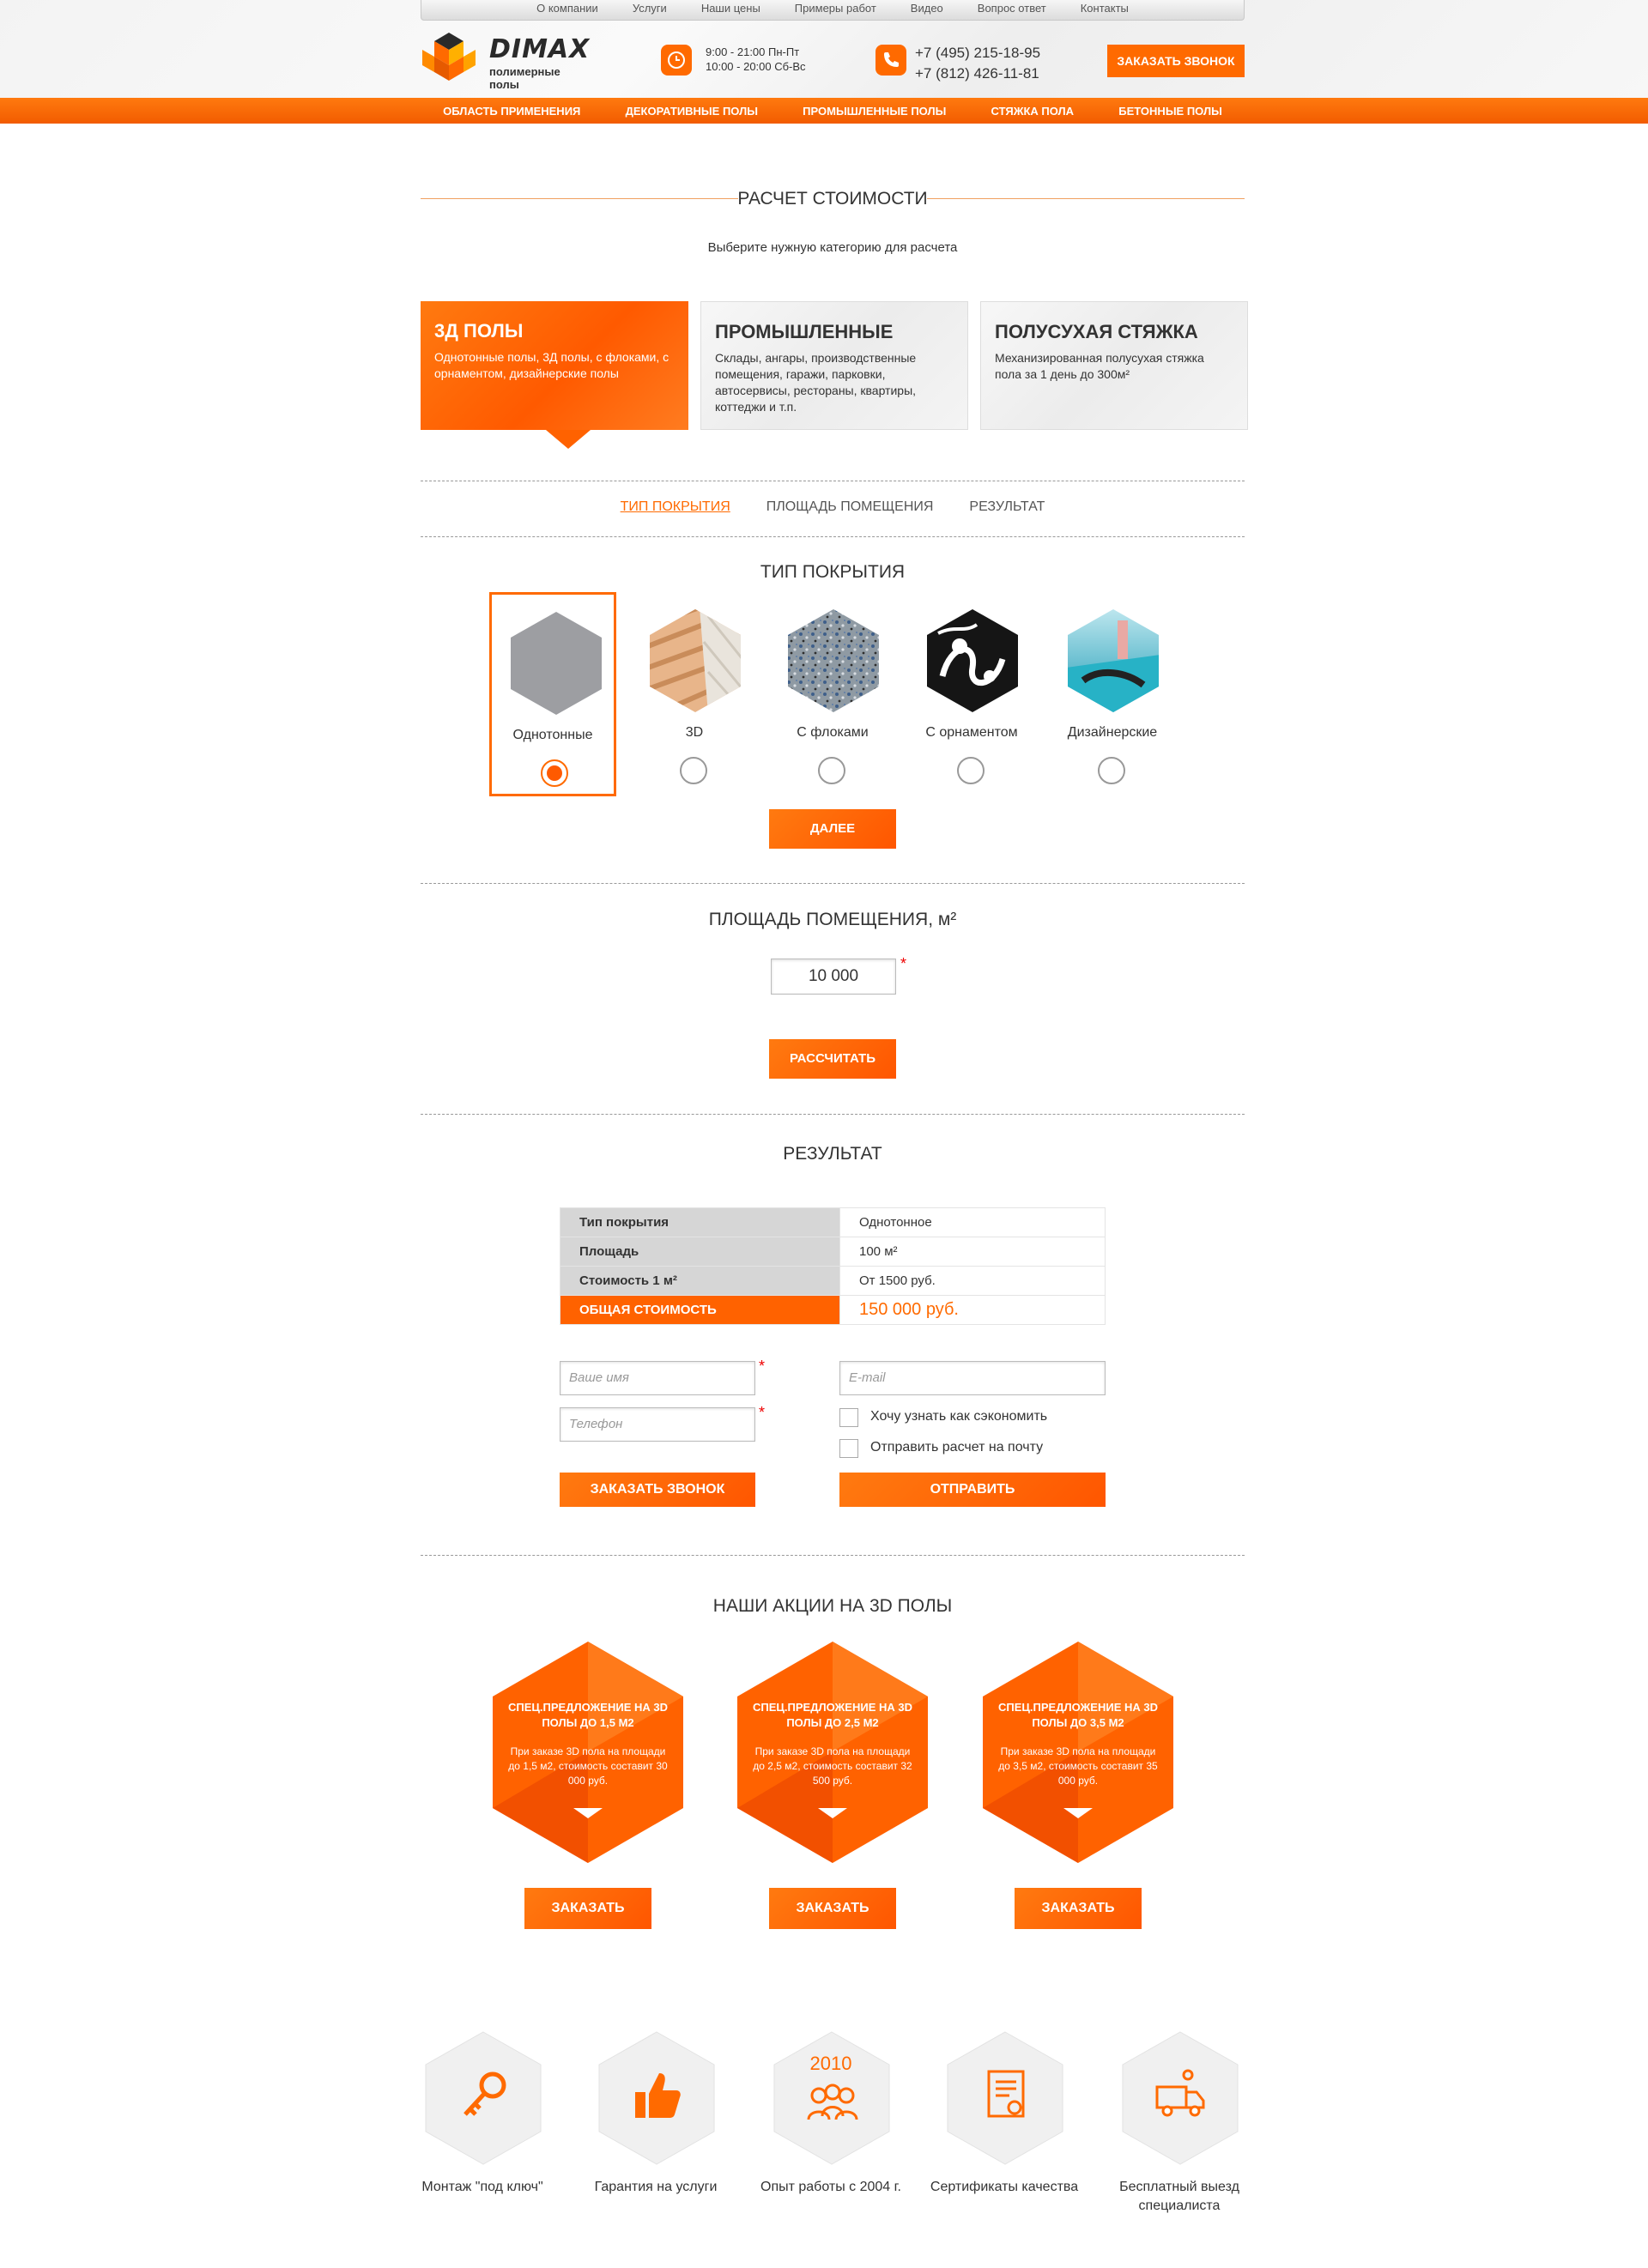 This screenshot has width=1648, height=2268. I want to click on result-key: Тип покрытия, so click(700, 1222).